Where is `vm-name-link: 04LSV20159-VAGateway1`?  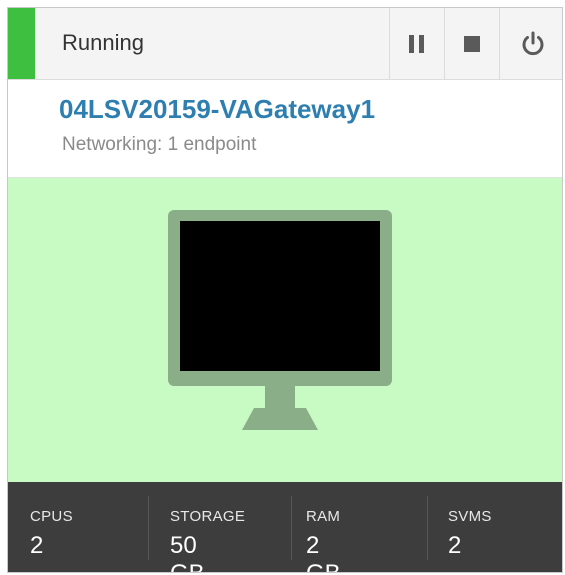 vm-name-link: 04LSV20159-VAGateway1 is located at coordinates (217, 109).